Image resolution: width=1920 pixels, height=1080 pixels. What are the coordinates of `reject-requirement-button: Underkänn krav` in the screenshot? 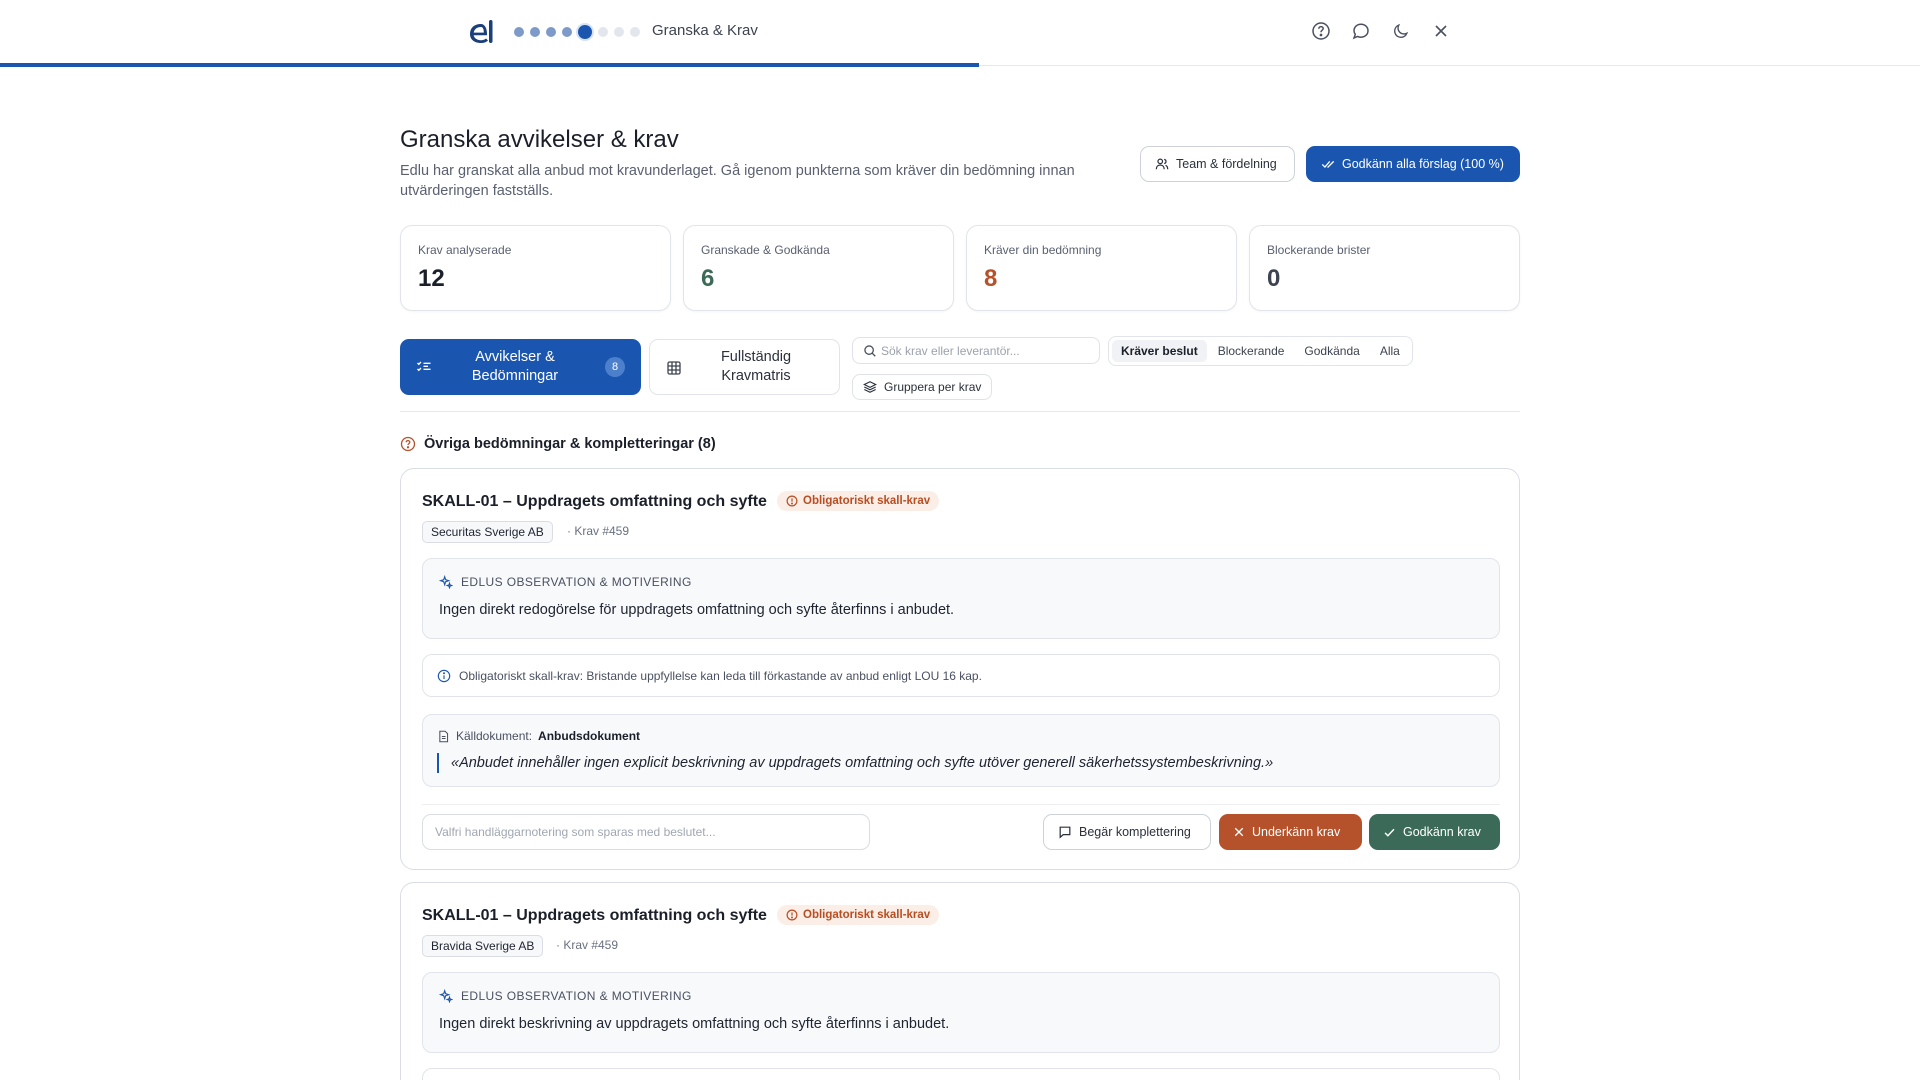 It's located at (1290, 832).